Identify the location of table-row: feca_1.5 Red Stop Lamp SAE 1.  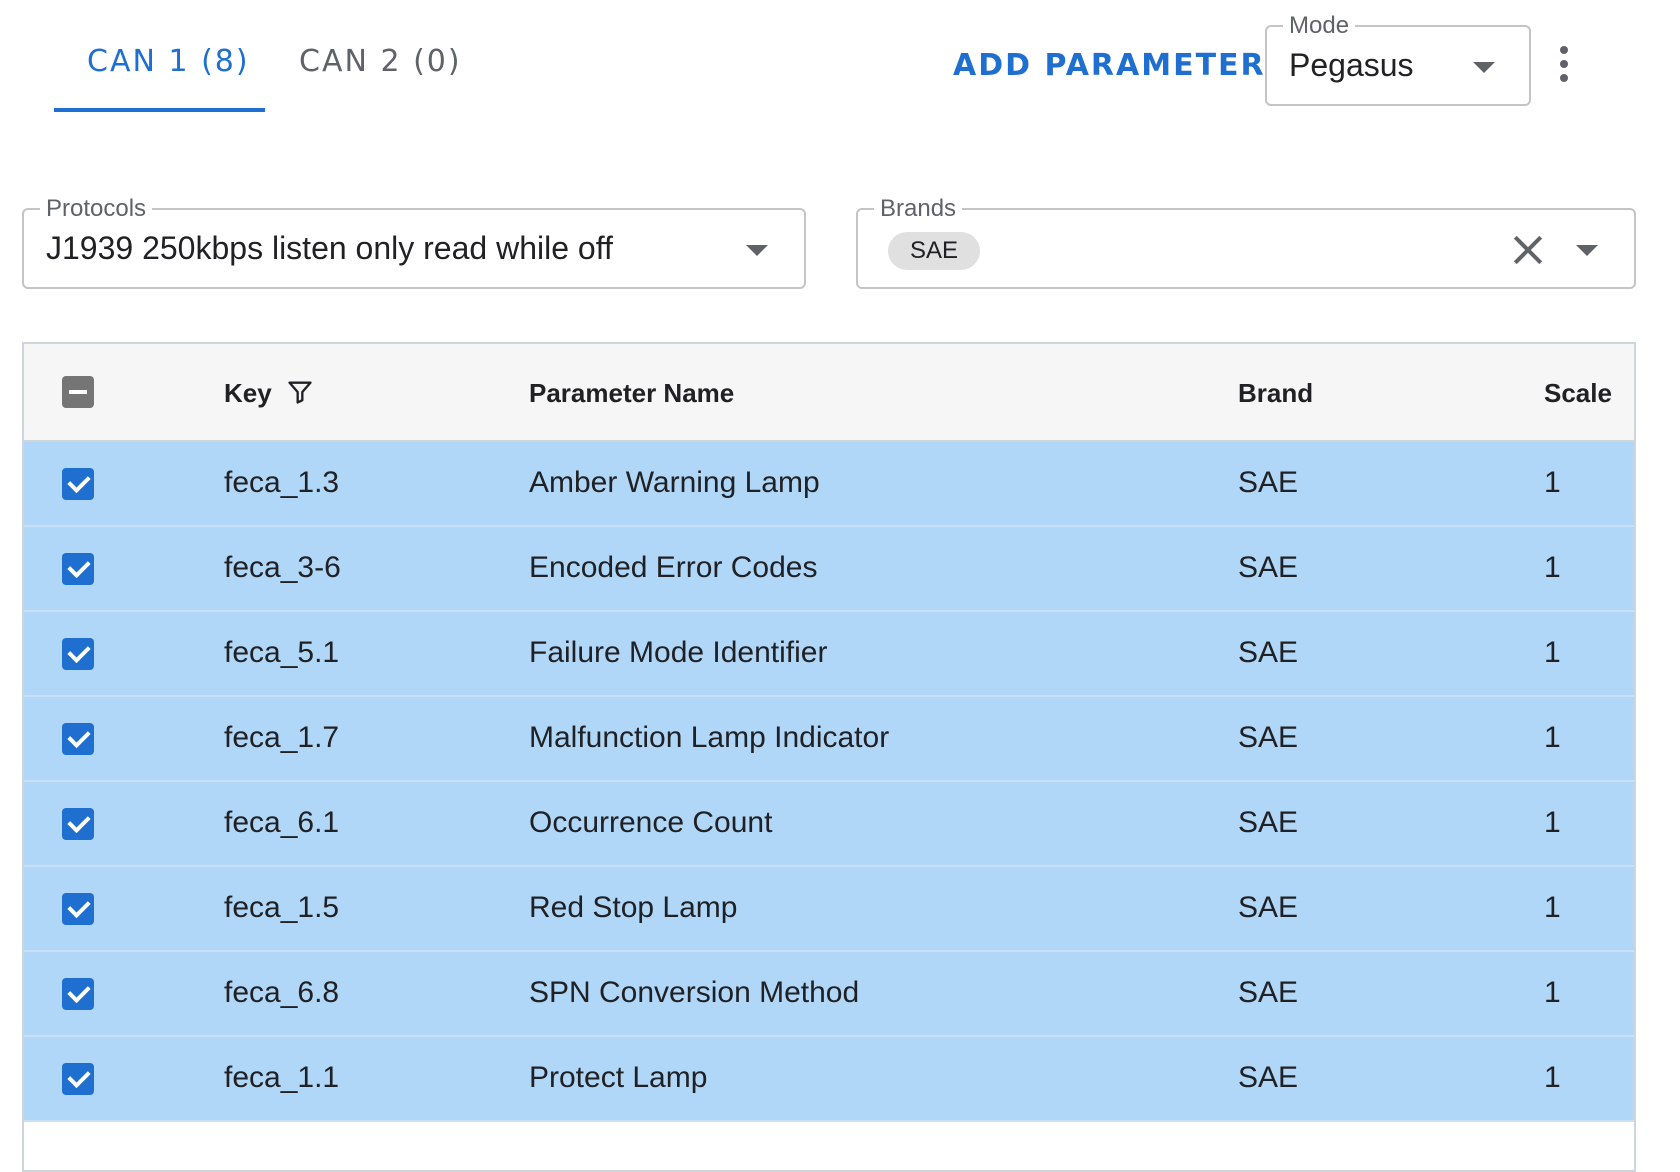
(829, 909).